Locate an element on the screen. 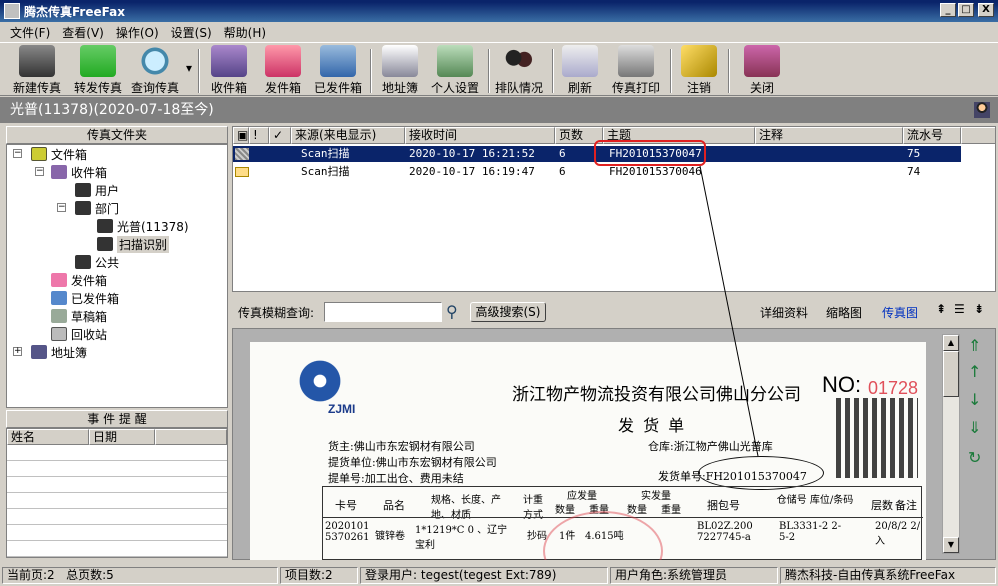 The height and width of the screenshot is (586, 998). viewer-scrollbar: ▲ ▼ is located at coordinates (951, 444).